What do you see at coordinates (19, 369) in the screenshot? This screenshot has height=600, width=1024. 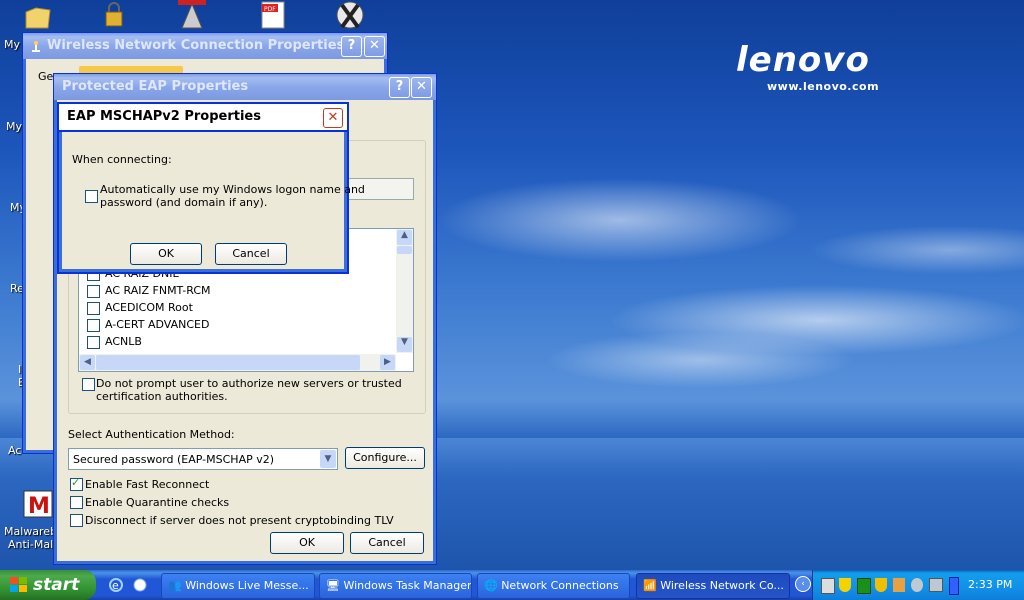 I see `desktop-icon-label: I` at bounding box center [19, 369].